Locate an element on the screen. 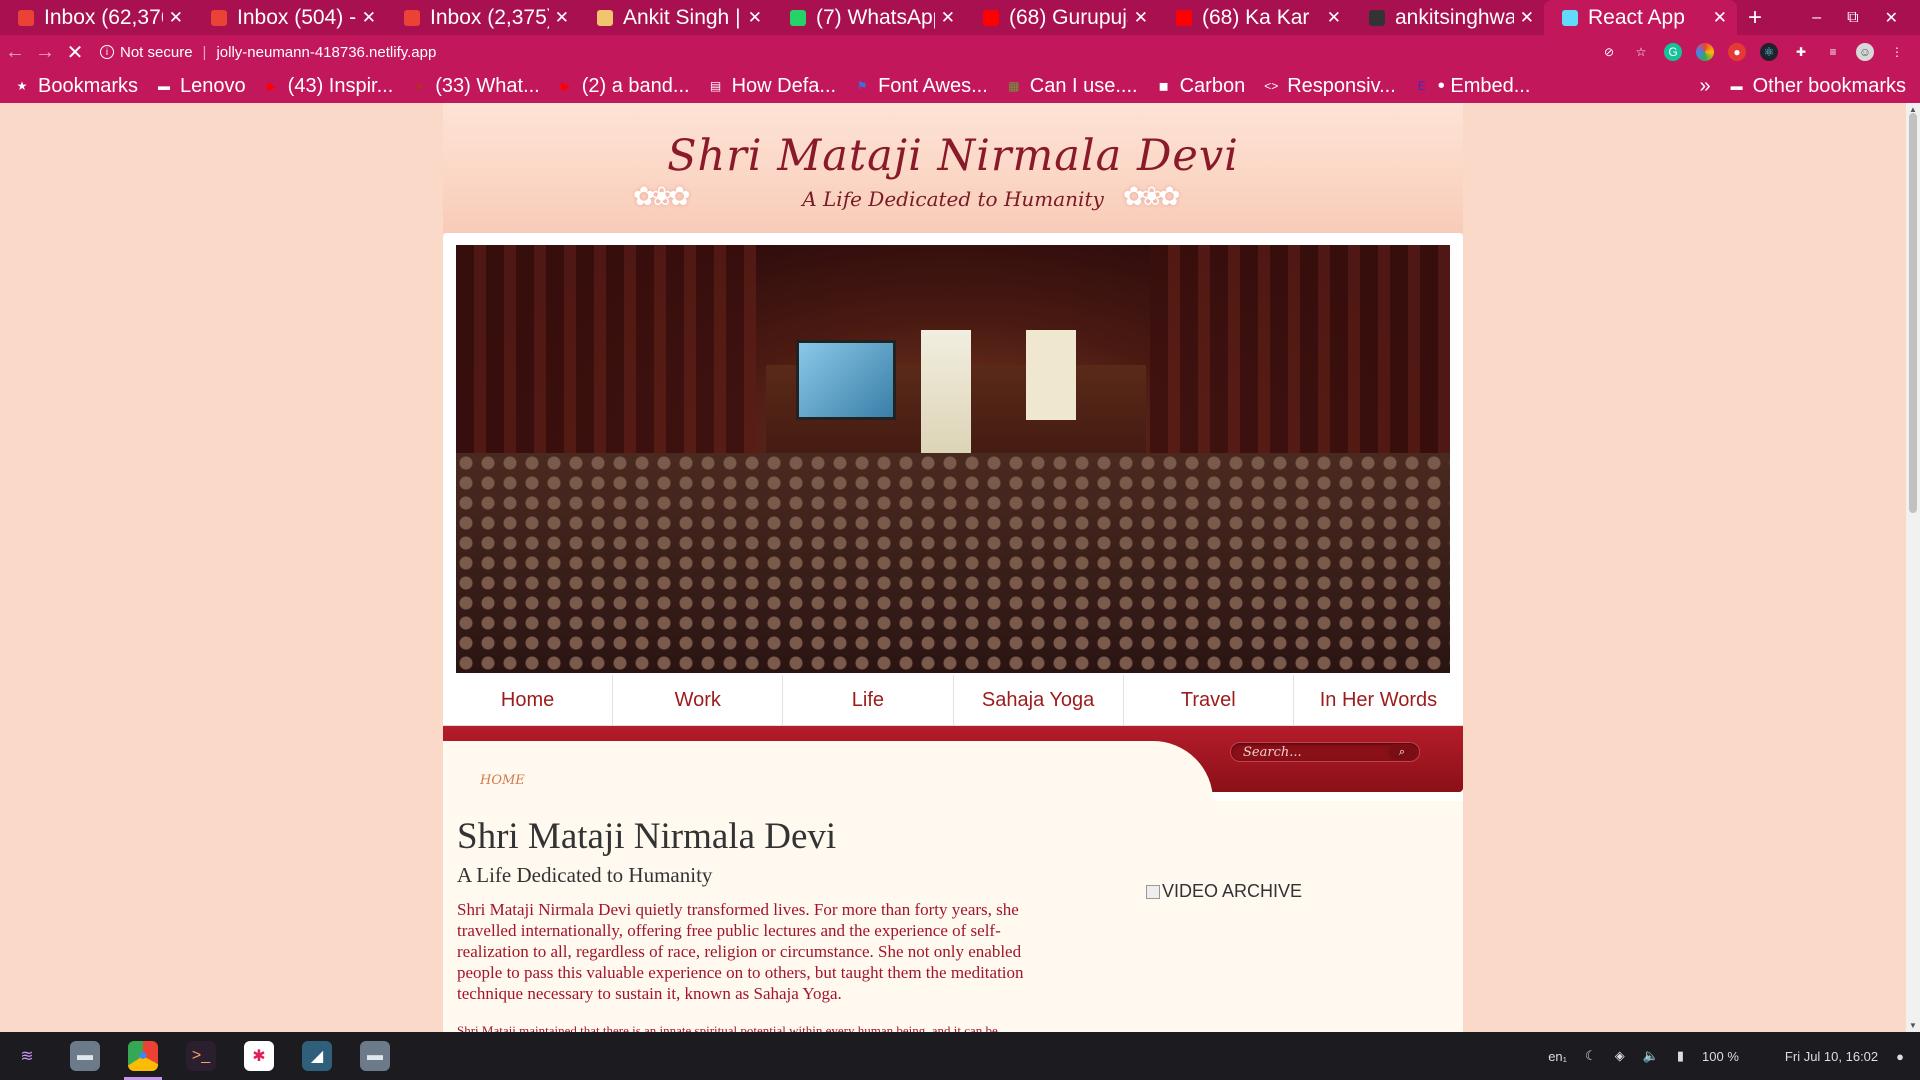  breadcrumb: HOME is located at coordinates (502, 780).